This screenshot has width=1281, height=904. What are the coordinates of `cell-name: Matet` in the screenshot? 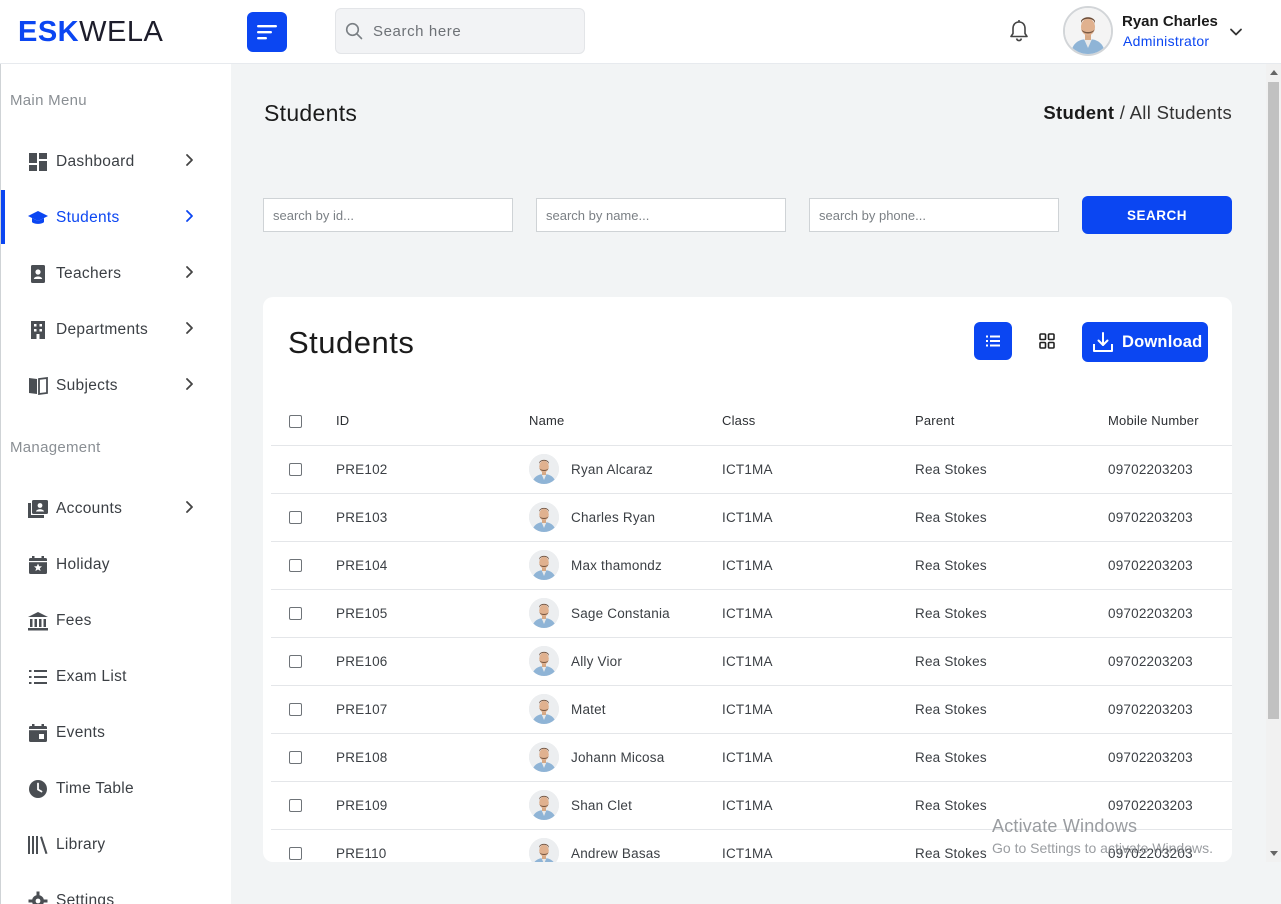 It's located at (625, 709).